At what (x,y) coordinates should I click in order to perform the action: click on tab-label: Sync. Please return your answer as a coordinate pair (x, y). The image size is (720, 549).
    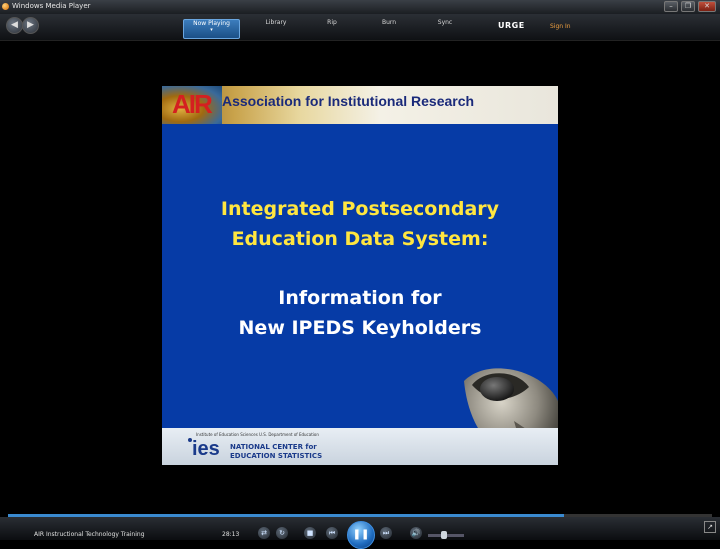
    Looking at the image, I should click on (445, 22).